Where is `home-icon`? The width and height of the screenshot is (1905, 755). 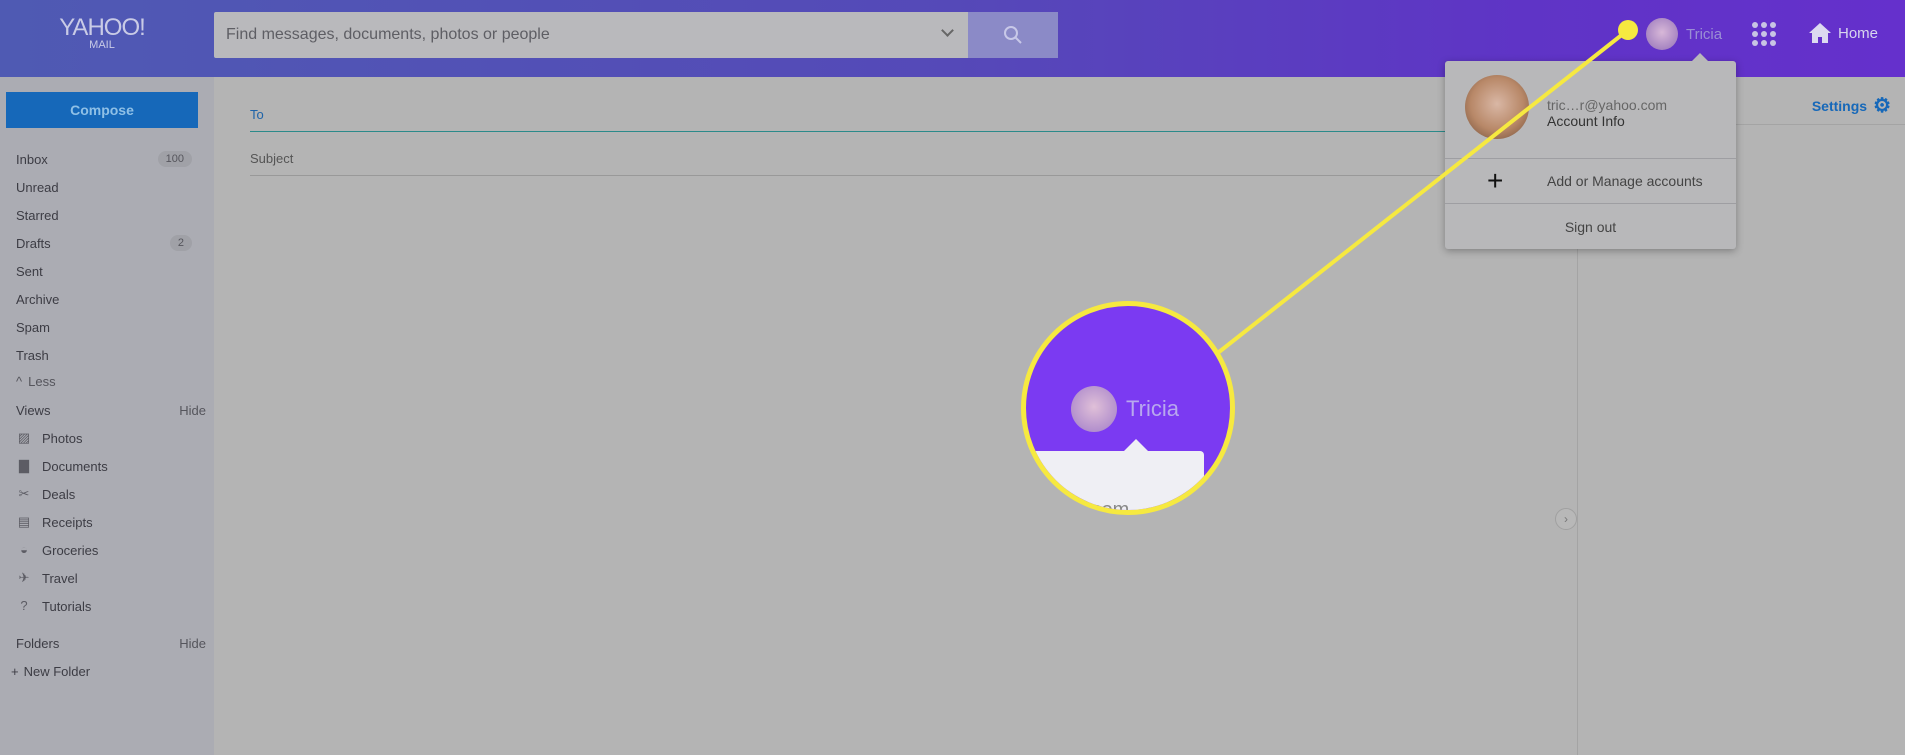
home-icon is located at coordinates (1820, 33).